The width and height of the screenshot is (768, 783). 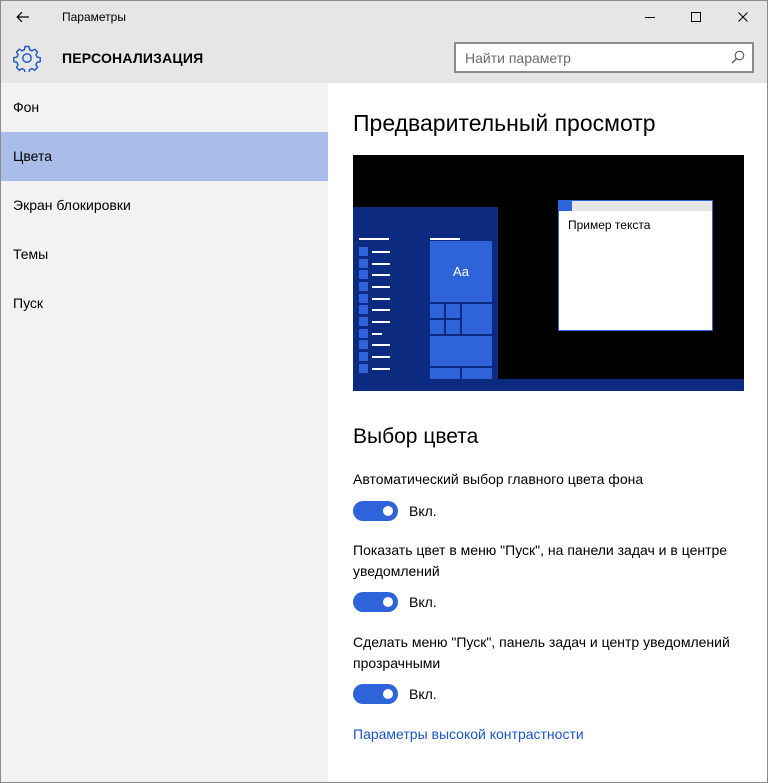 What do you see at coordinates (423, 511) in the screenshot?
I see `auto-accent-state: Вкл.` at bounding box center [423, 511].